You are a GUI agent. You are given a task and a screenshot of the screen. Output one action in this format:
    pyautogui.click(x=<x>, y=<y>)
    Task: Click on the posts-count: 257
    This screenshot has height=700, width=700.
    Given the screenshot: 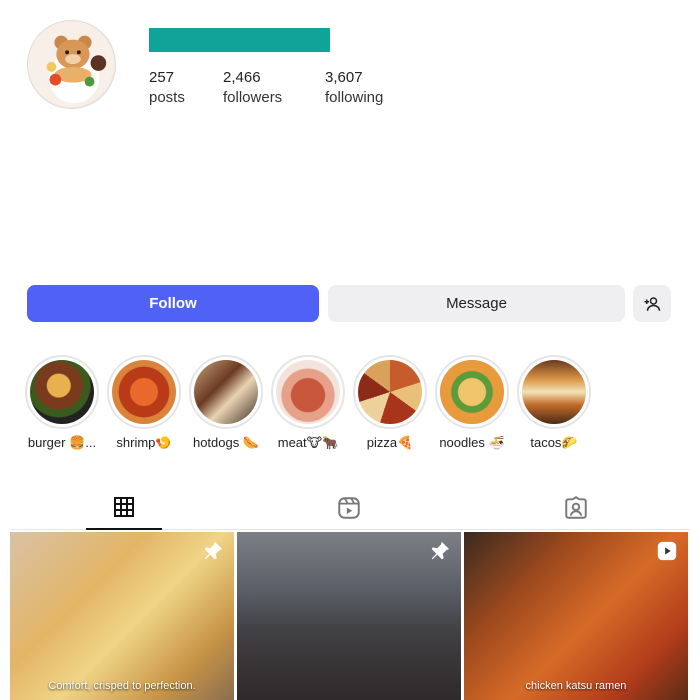 What is the action you would take?
    pyautogui.click(x=162, y=77)
    